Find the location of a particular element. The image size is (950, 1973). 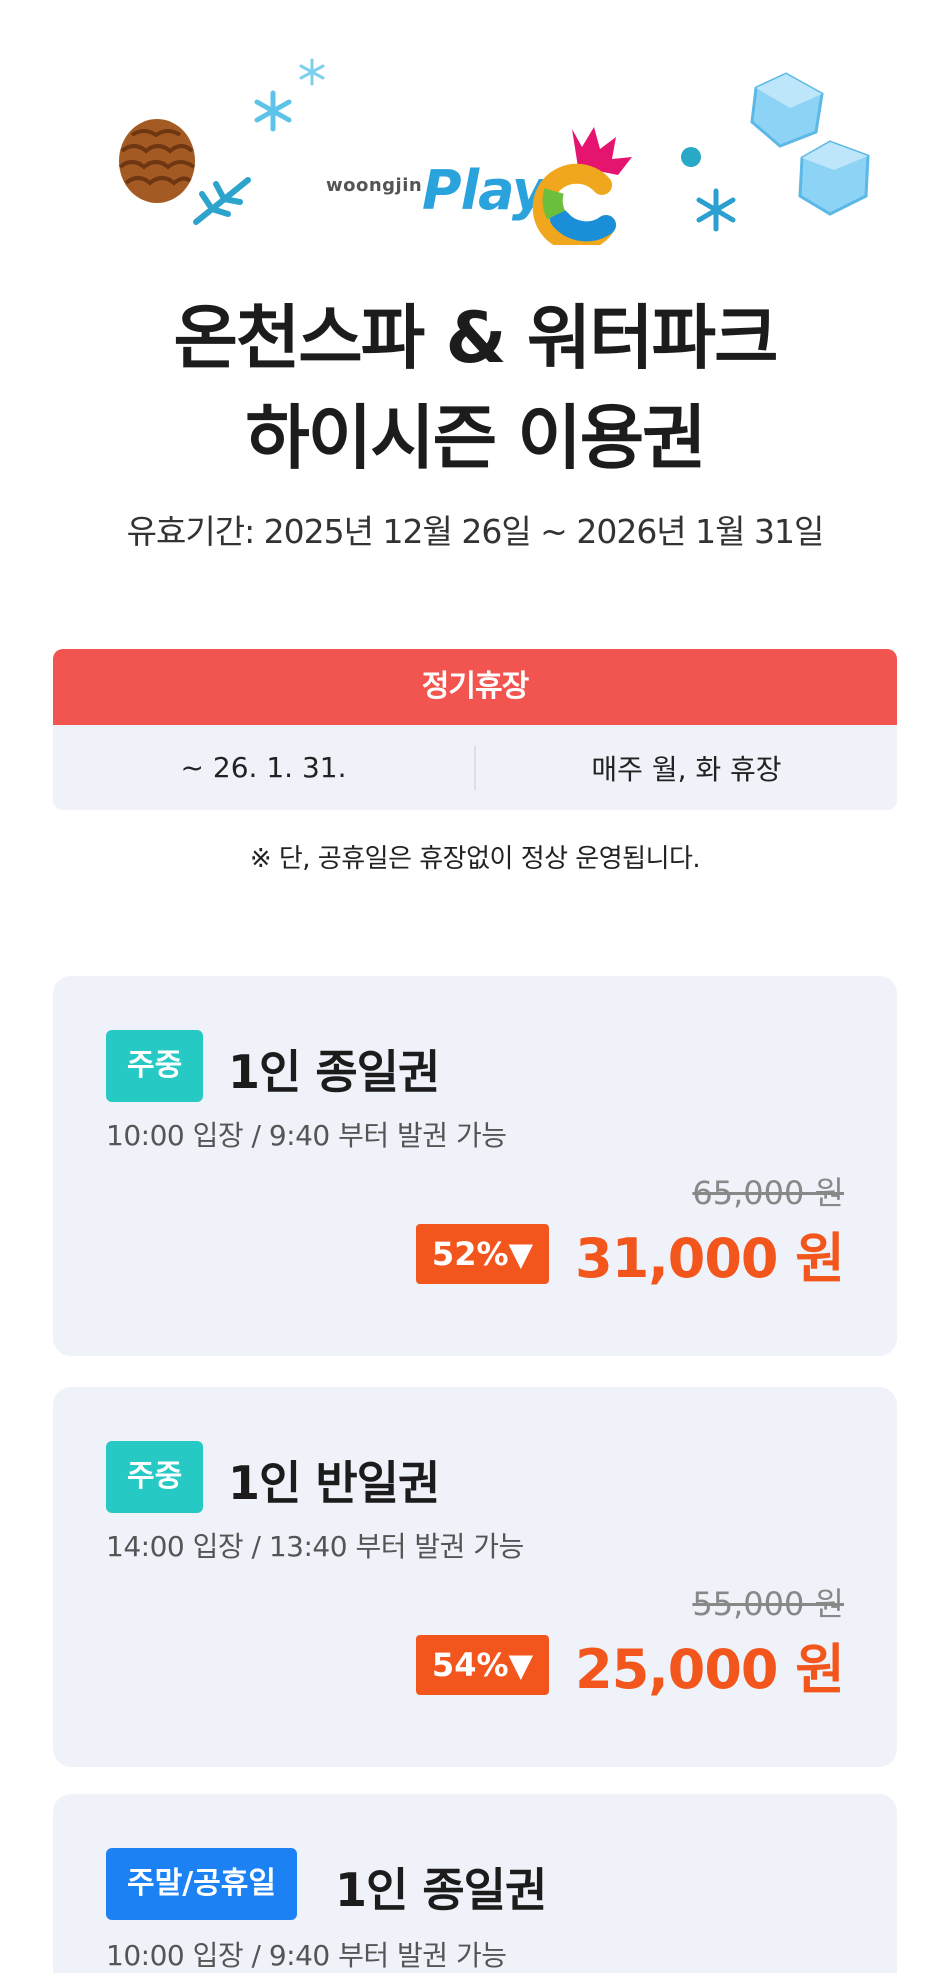

closure-table: 정기휴장 ~ 26. 1. 31. 매주 월, 화 휴장 is located at coordinates (475, 729).